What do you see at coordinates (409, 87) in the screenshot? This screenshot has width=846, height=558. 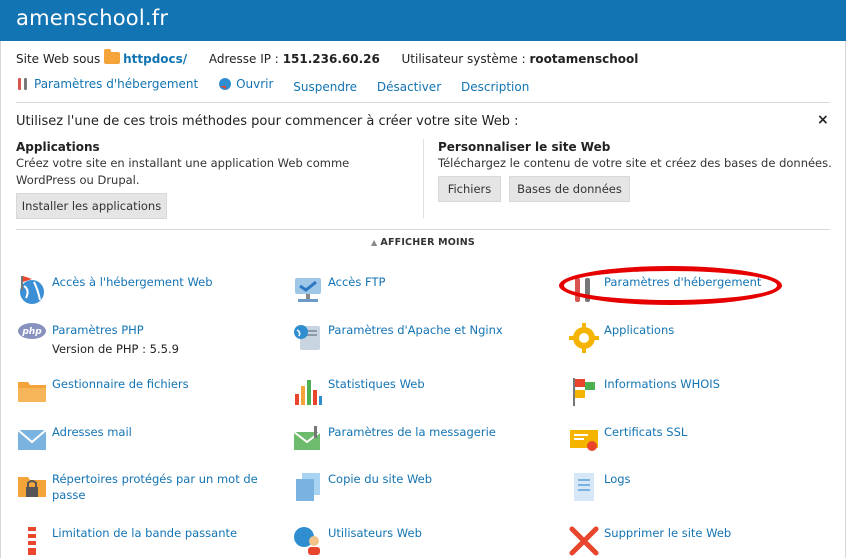 I see `action-disable: Désactiver` at bounding box center [409, 87].